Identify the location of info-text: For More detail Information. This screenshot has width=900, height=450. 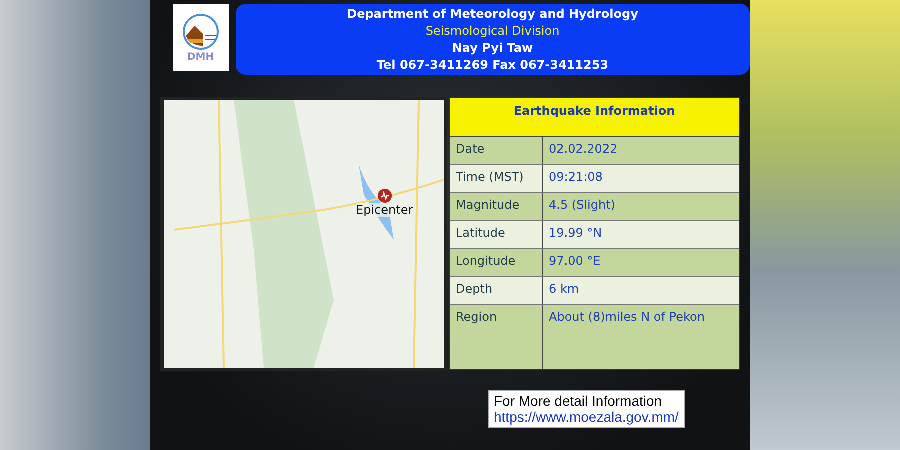
(579, 401).